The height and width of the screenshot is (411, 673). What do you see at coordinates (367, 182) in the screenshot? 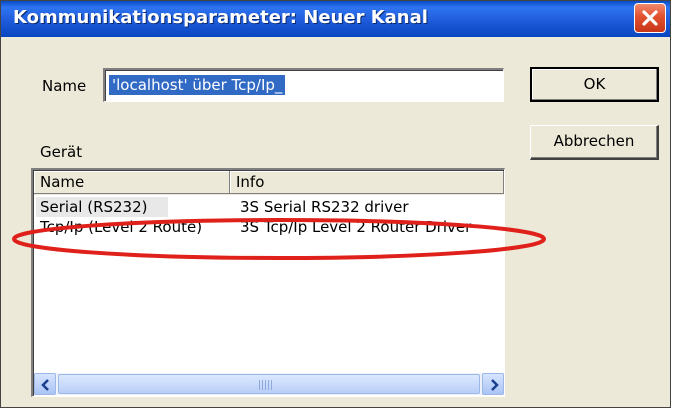
I see `column-header-info: Info` at bounding box center [367, 182].